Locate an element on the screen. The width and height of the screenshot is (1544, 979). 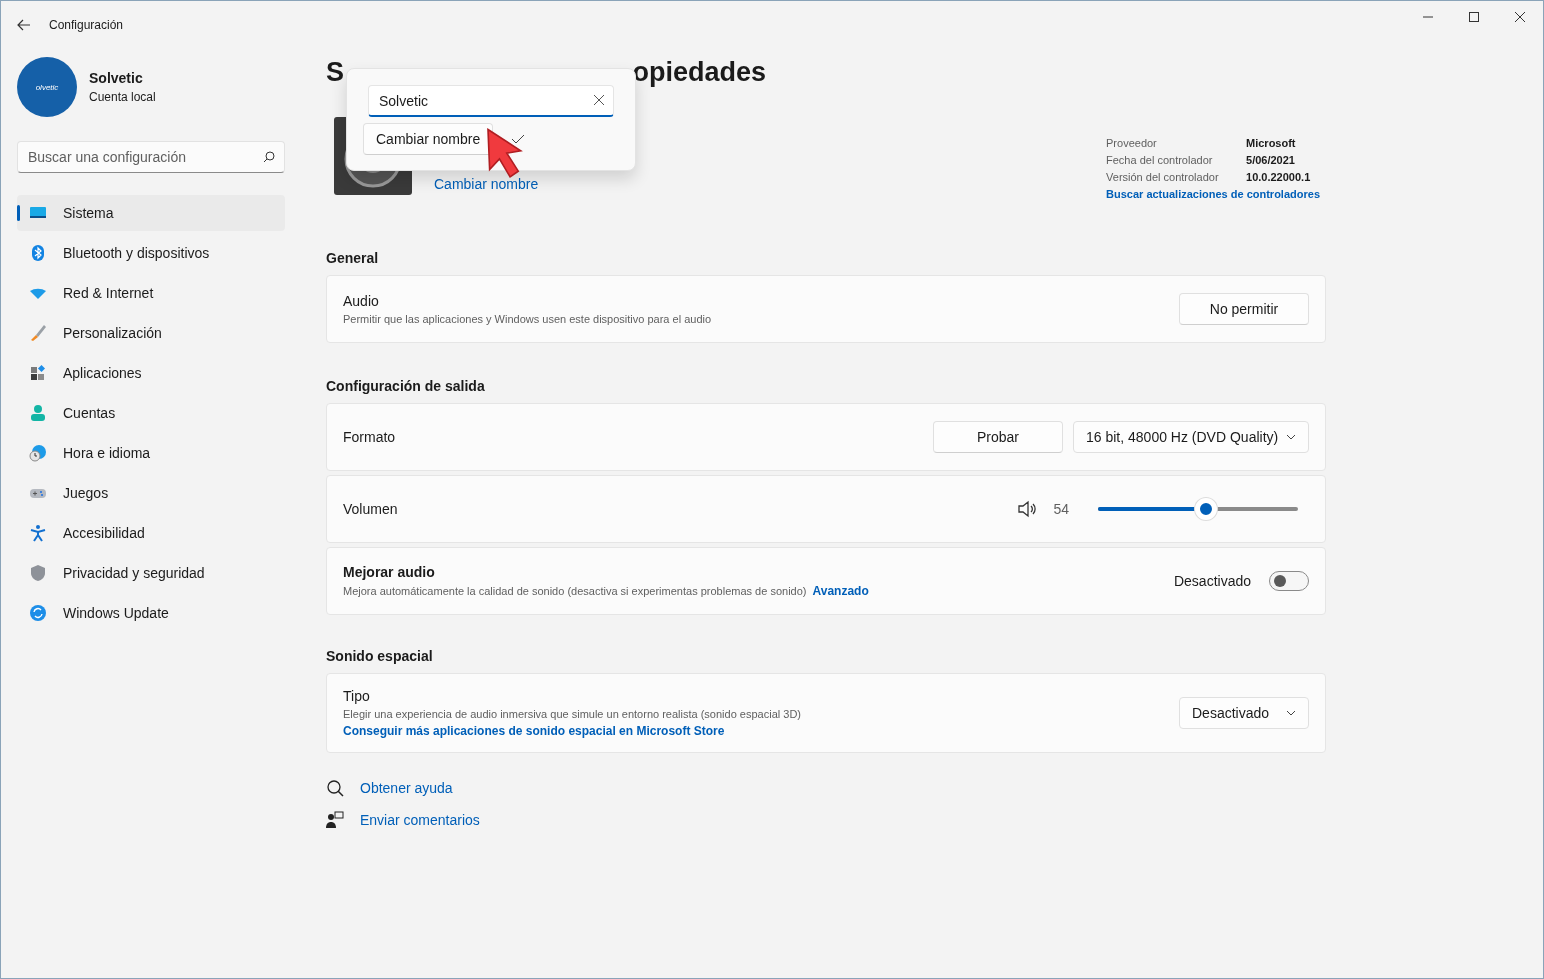
property-value: 10.0.22000.1 is located at coordinates (1279, 177).